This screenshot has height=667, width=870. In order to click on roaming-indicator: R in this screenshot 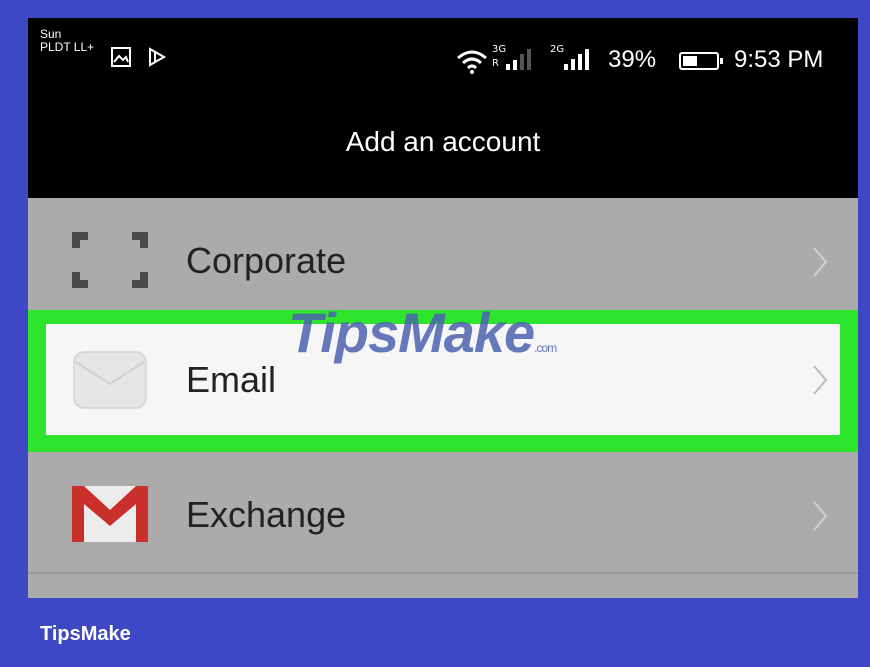, I will do `click(495, 63)`.